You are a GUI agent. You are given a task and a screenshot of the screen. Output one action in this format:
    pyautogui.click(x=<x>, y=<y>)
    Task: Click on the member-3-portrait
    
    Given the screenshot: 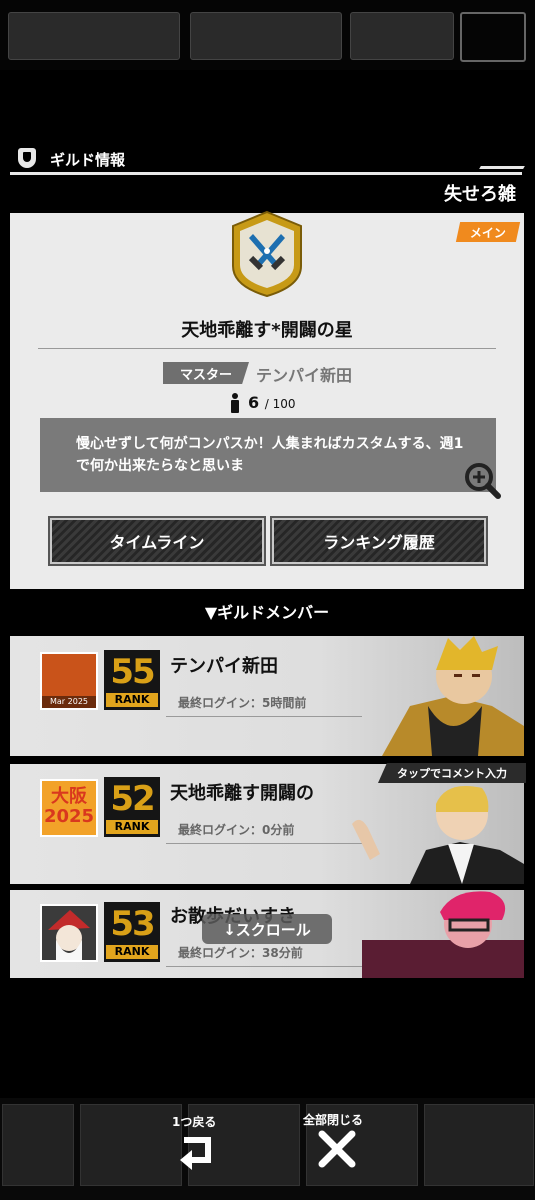 What is the action you would take?
    pyautogui.click(x=443, y=934)
    